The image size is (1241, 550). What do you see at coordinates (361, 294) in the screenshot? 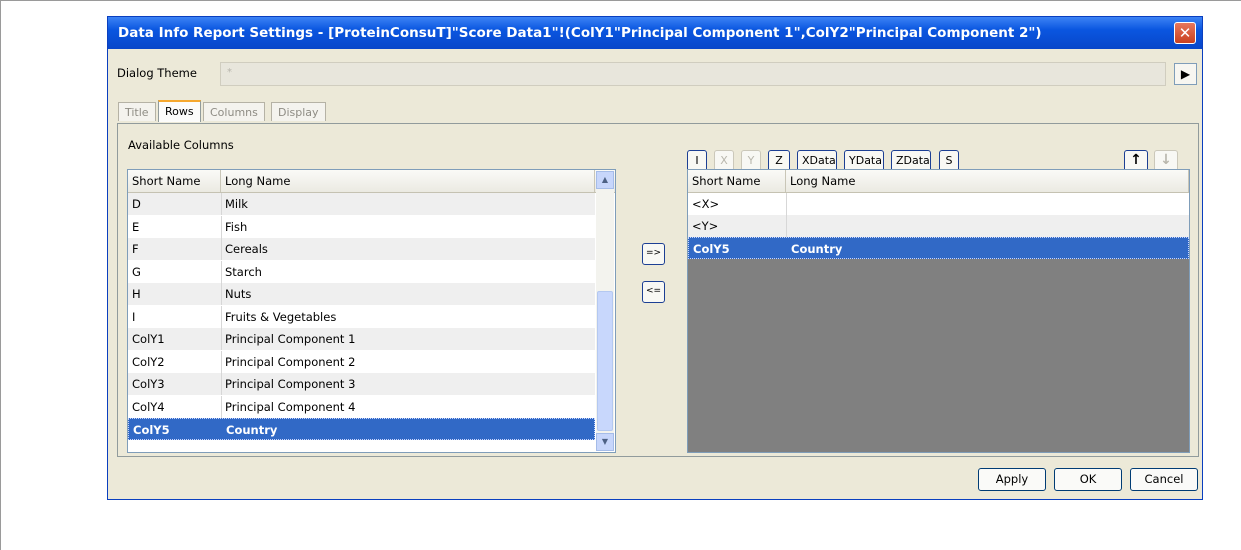
I see `table-row: H Nuts` at bounding box center [361, 294].